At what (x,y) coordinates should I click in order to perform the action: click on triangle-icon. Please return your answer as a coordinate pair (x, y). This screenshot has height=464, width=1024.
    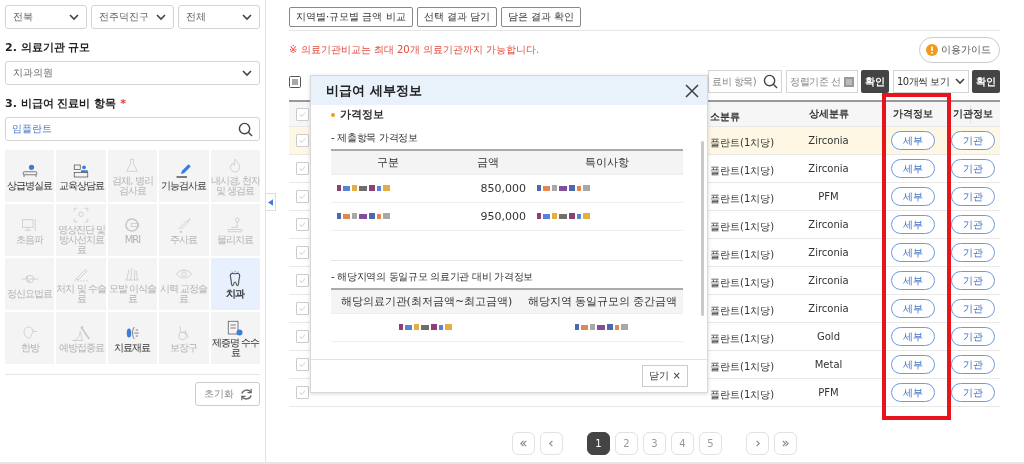
    Looking at the image, I should click on (270, 202).